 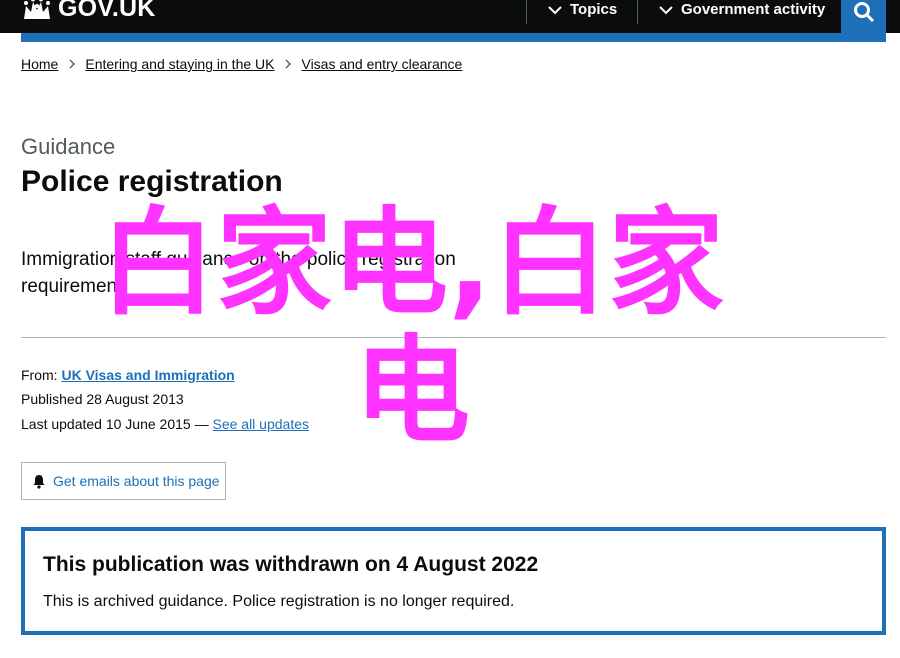 I want to click on section-divider, so click(x=453, y=337).